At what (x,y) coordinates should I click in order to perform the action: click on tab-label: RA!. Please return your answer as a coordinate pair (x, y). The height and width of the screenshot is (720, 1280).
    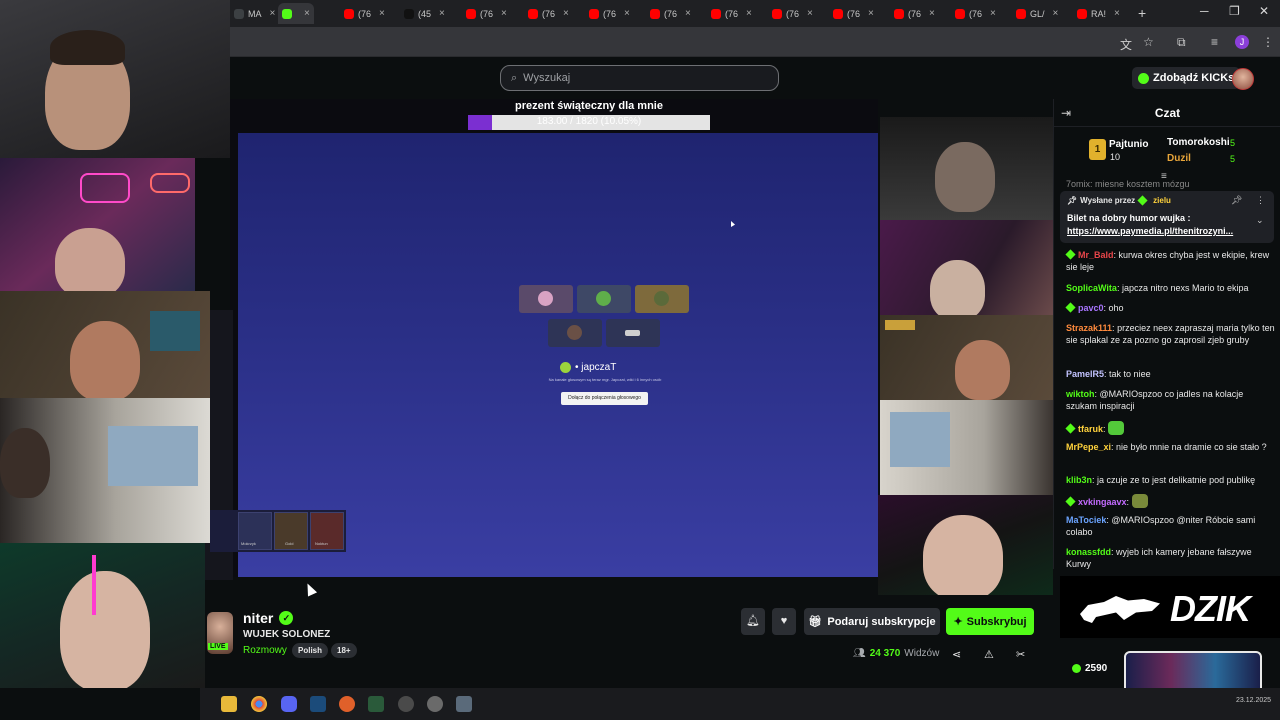
    Looking at the image, I should click on (1099, 13).